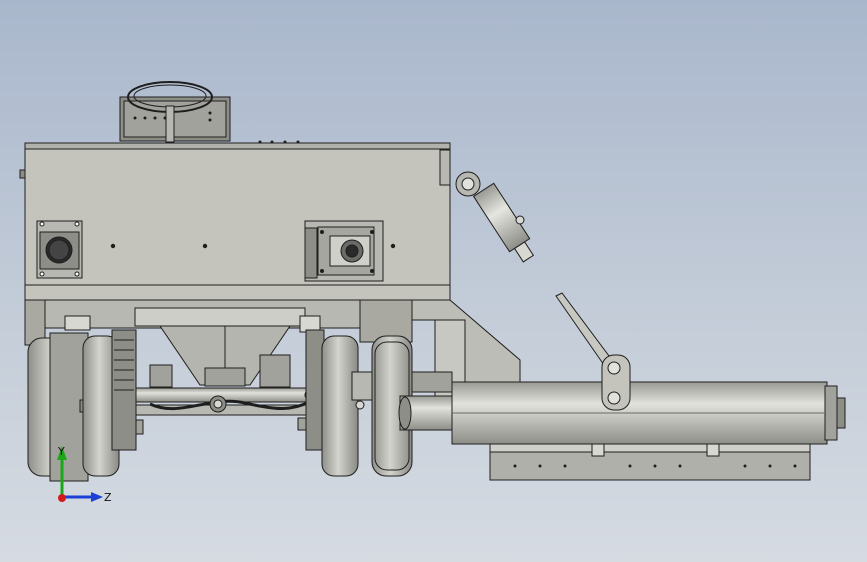 This screenshot has height=562, width=867. I want to click on main-housing, so click(235, 221).